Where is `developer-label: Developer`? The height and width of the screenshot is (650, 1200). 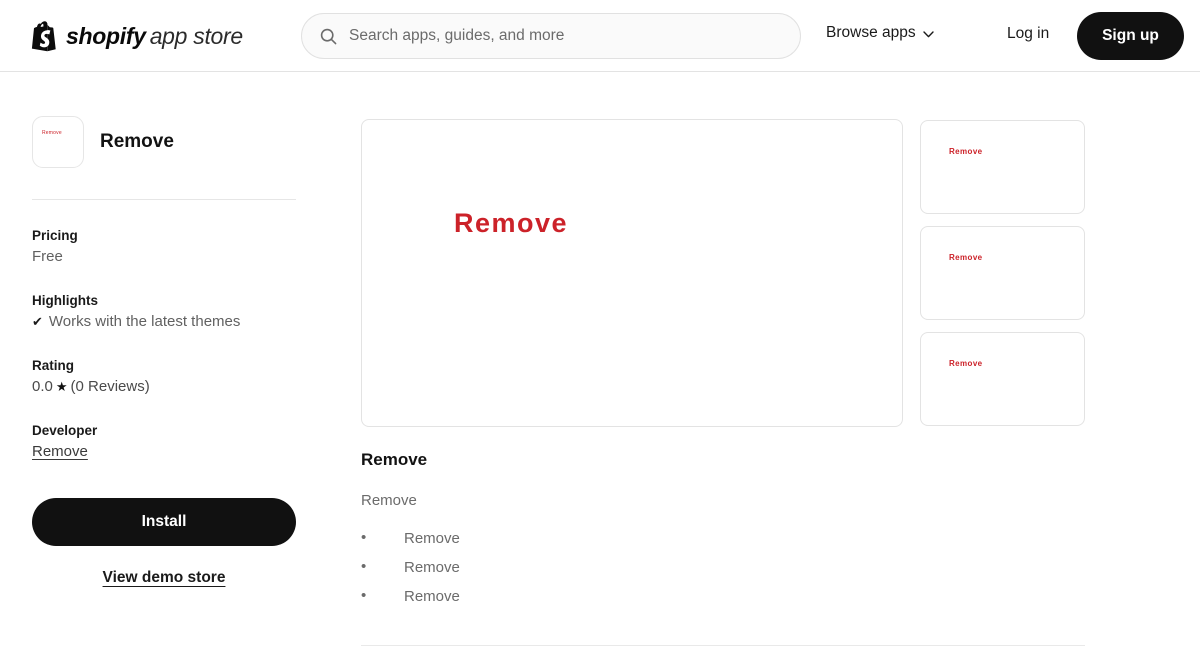
developer-label: Developer is located at coordinates (65, 430).